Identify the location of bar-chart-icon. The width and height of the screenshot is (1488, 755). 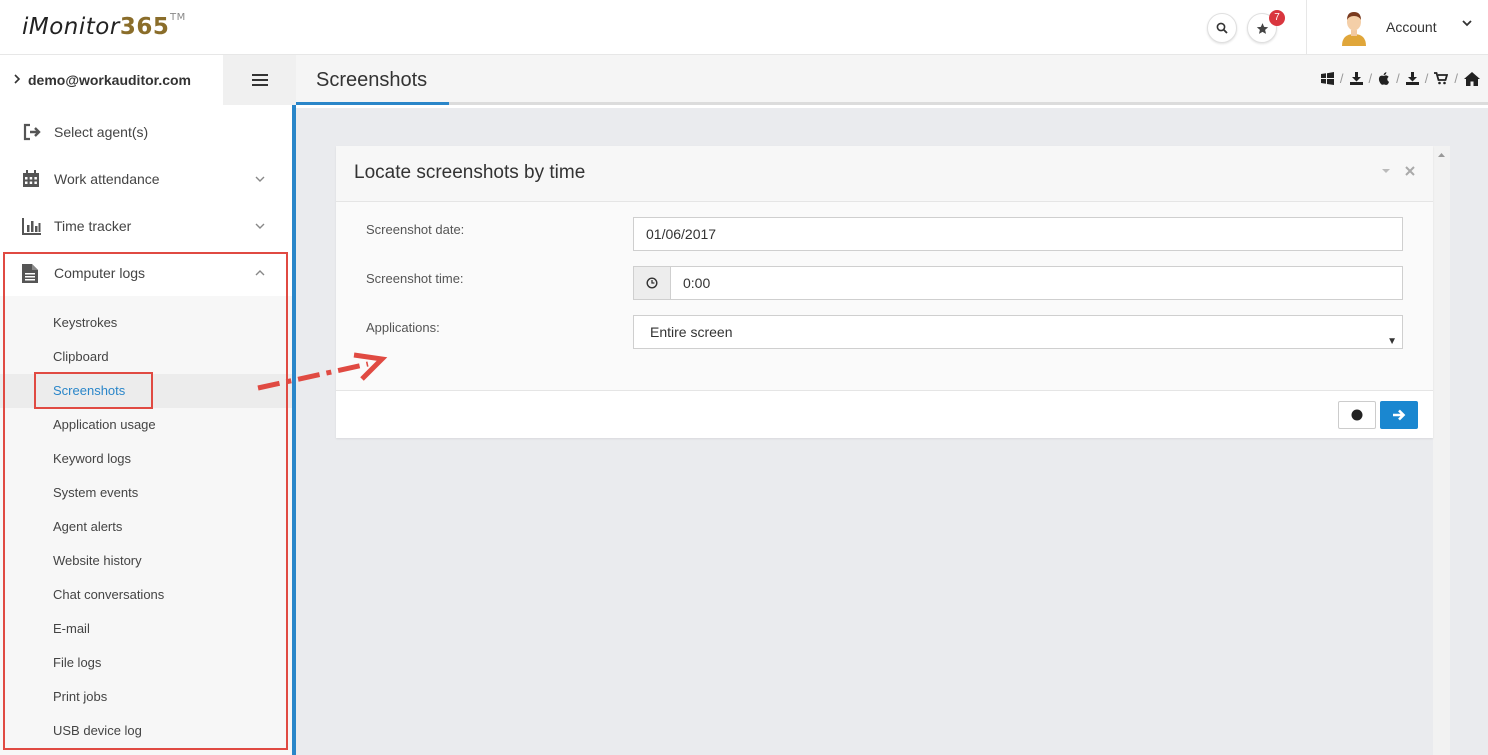
(31, 226).